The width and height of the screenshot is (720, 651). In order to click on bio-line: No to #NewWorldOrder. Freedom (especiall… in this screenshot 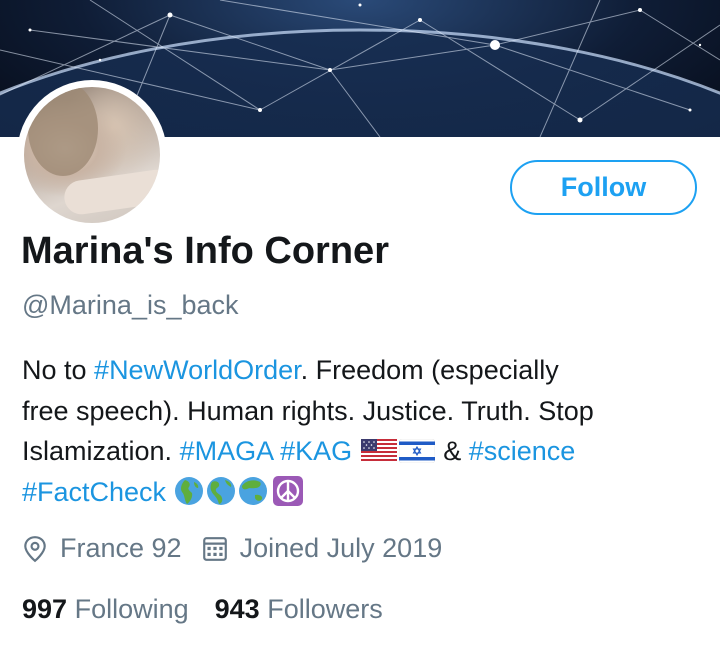, I will do `click(362, 370)`.